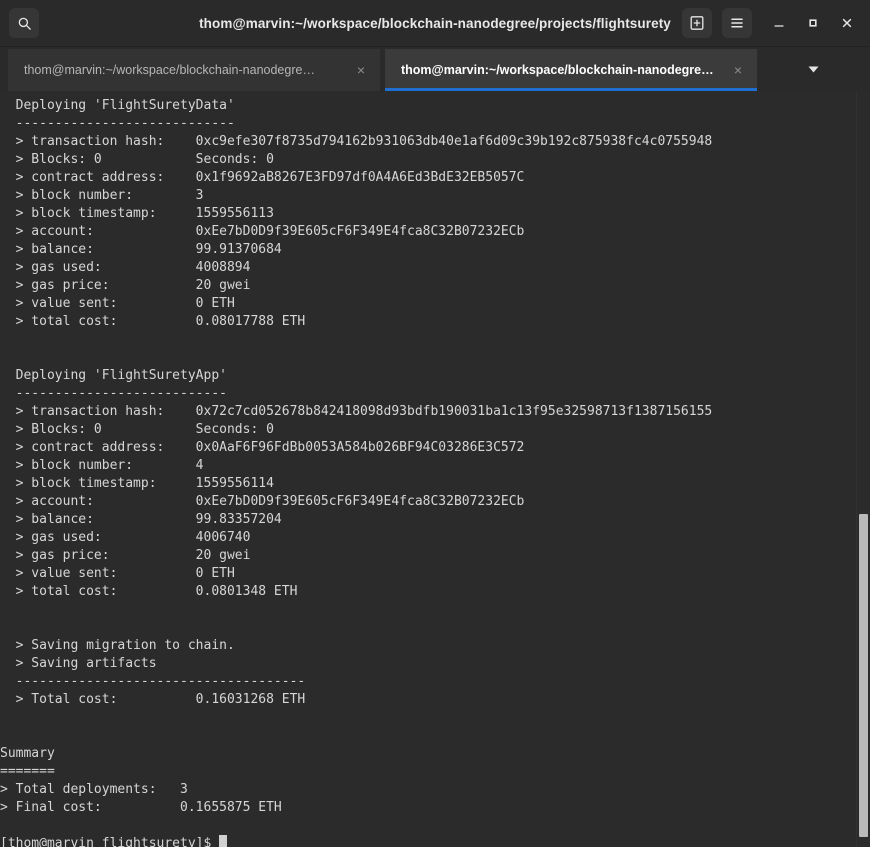 This screenshot has width=870, height=847. I want to click on minimize-icon, so click(779, 26).